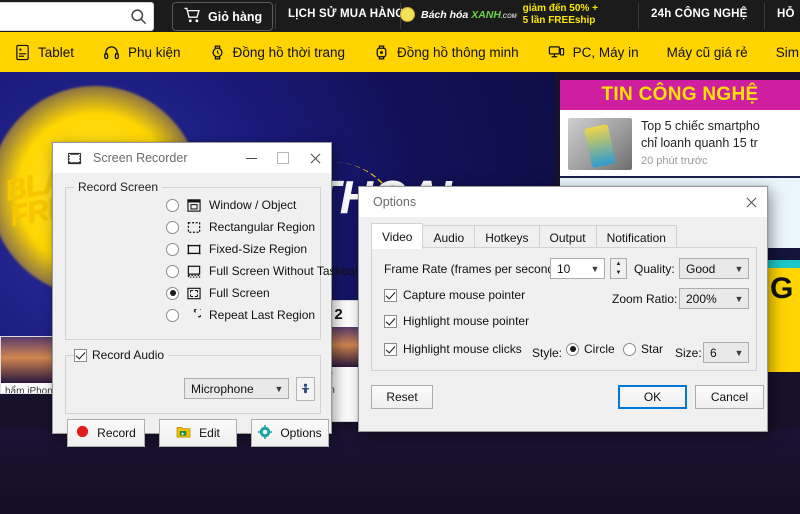 This screenshot has width=800, height=514. I want to click on radio-fixed-size-region: Fixed-Size Region, so click(236, 249).